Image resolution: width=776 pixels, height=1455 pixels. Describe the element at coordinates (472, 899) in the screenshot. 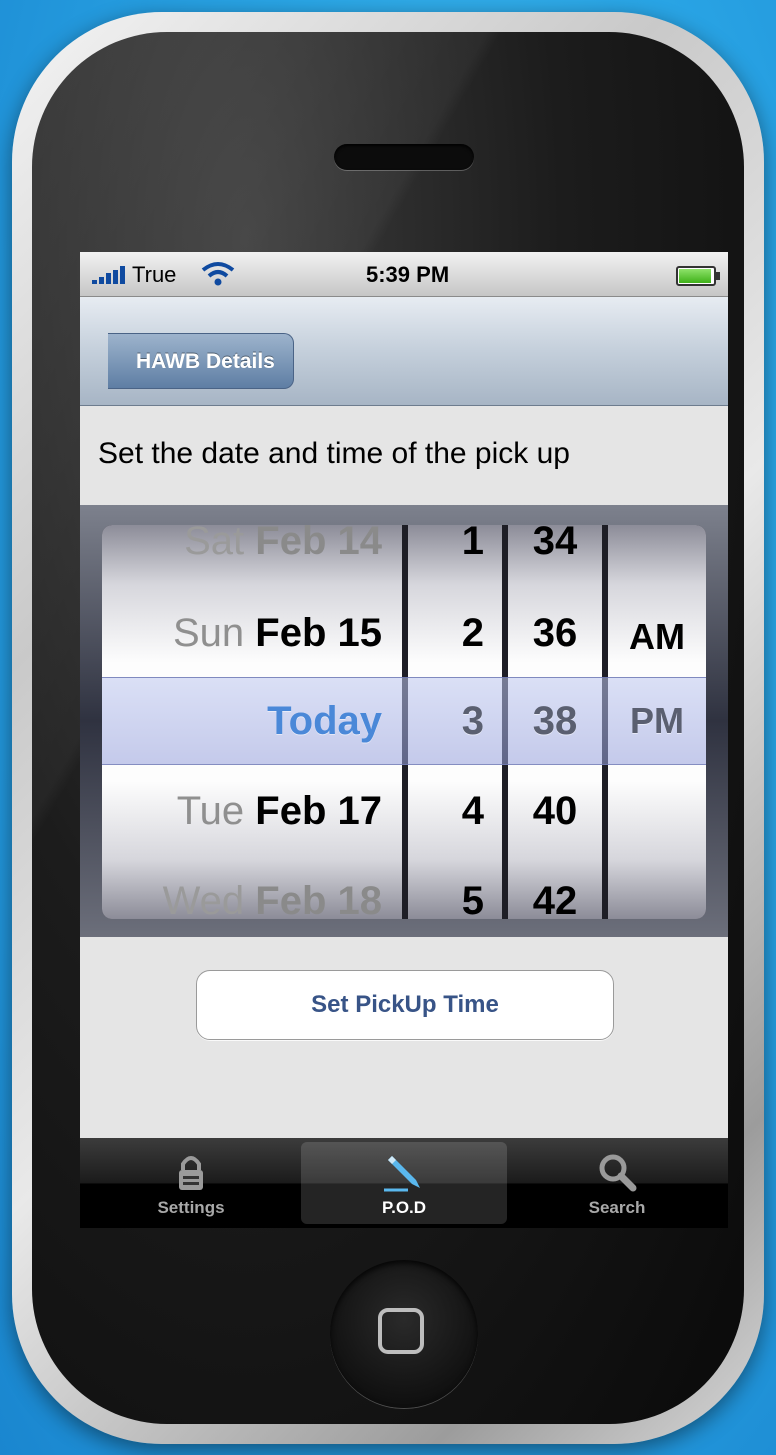

I see `hour-item: 5` at that location.